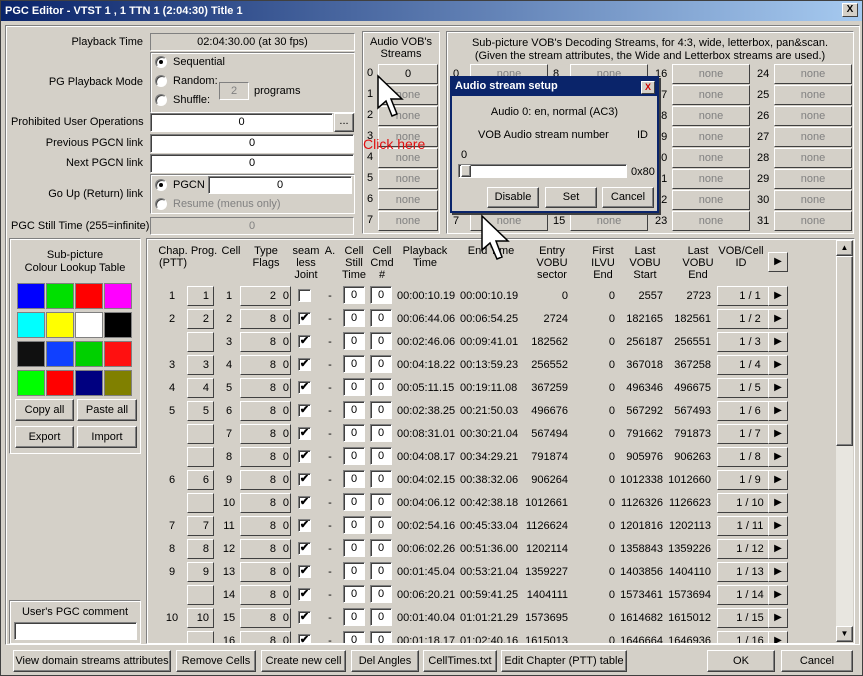 This screenshot has height=676, width=863. Describe the element at coordinates (844, 248) in the screenshot. I see `scroll-up-button: ▲` at that location.